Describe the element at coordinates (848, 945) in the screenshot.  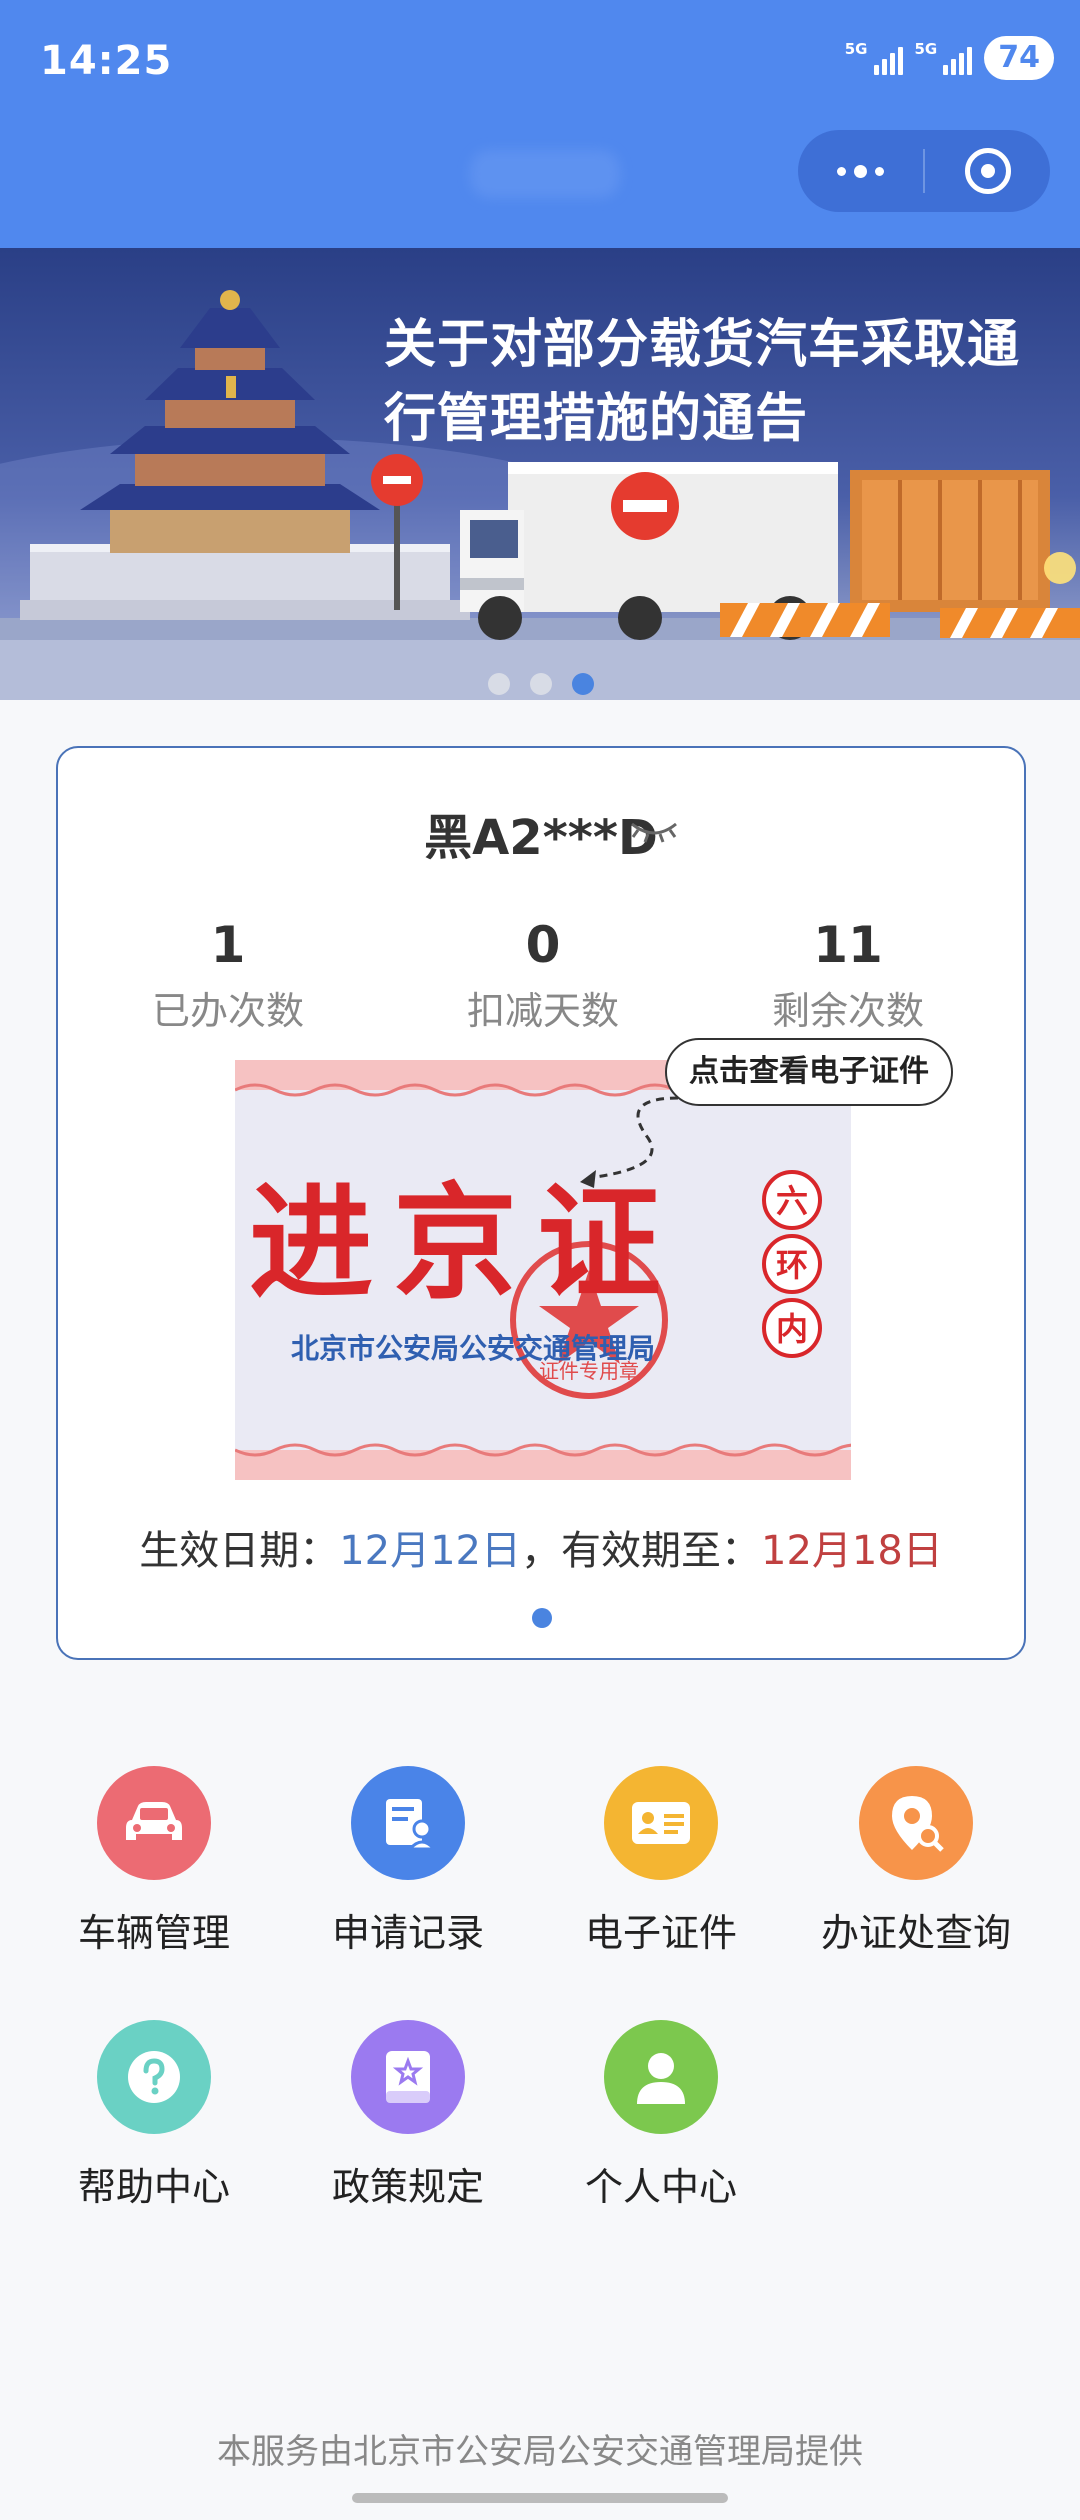
I see `stat-remaining-value: 11` at that location.